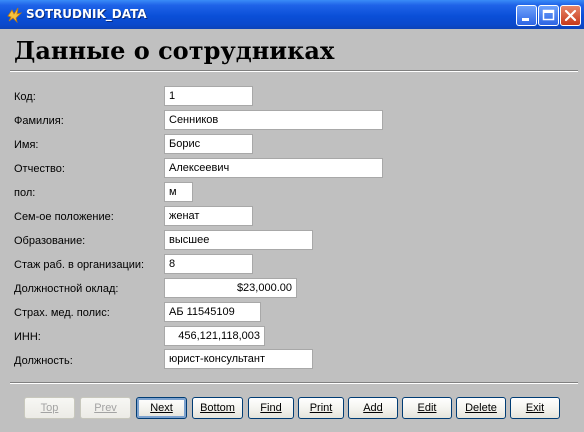 The height and width of the screenshot is (432, 584). Describe the element at coordinates (62, 313) in the screenshot. I see `insurance-policy-label: Страх. мед. полис:` at that location.